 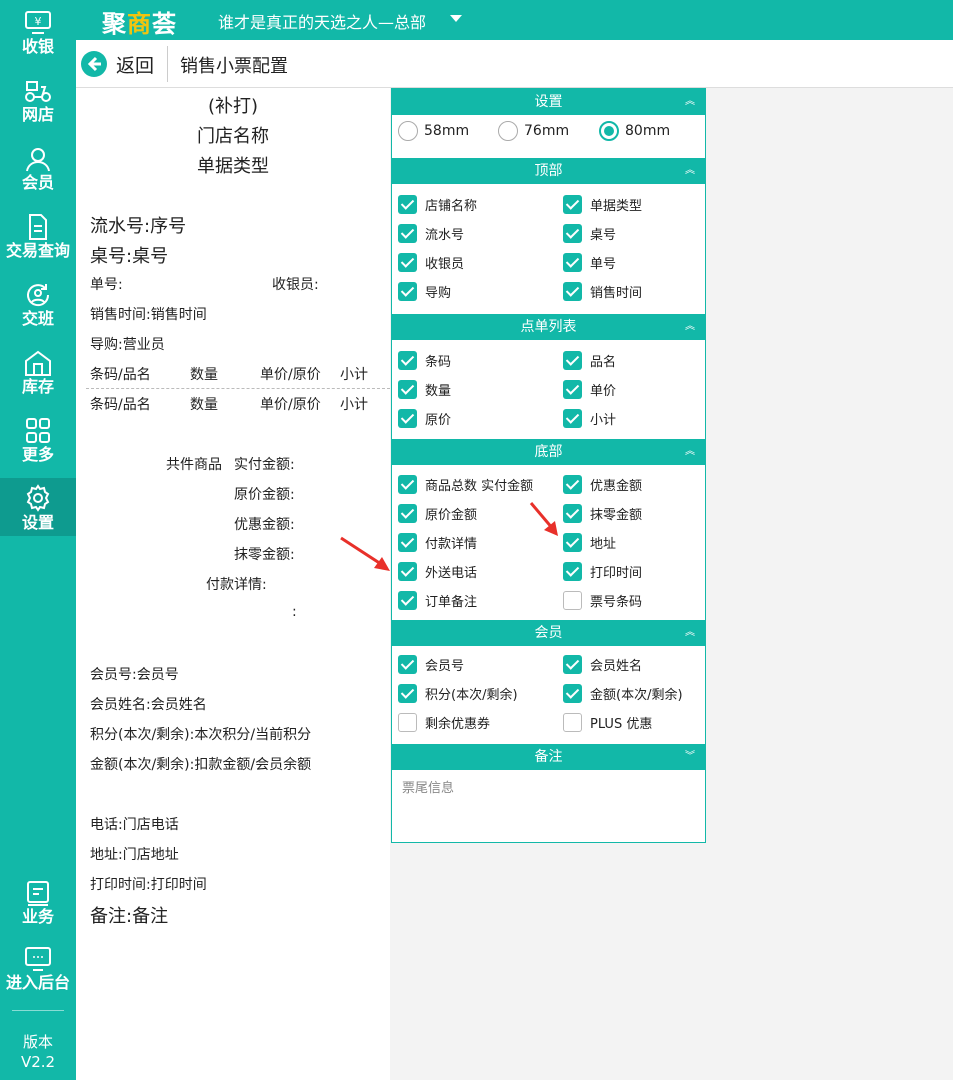 What do you see at coordinates (623, 693) in the screenshot?
I see `checkbox-amount: 金额(本次/剩余)` at bounding box center [623, 693].